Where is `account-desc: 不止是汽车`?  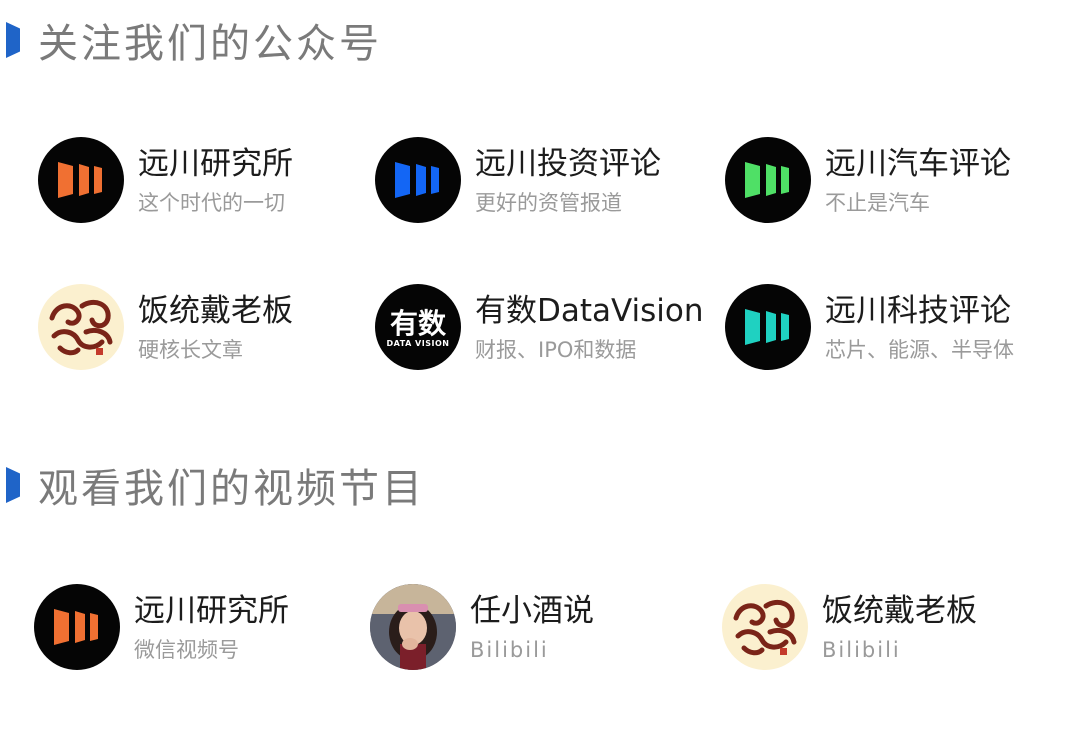
account-desc: 不止是汽车 is located at coordinates (877, 203).